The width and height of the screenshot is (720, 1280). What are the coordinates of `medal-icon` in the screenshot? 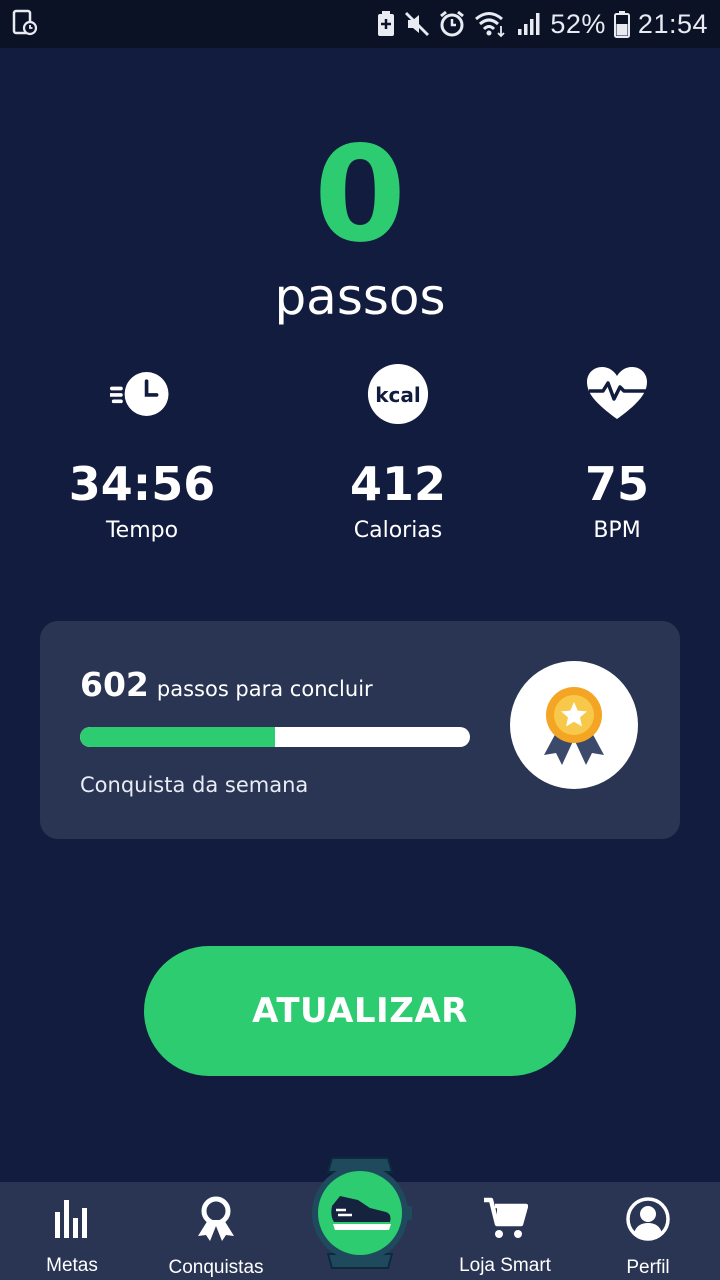 It's located at (574, 725).